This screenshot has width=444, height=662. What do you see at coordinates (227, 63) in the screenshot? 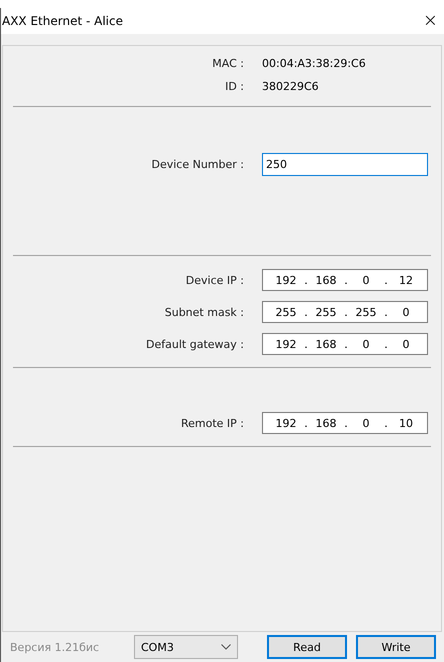
I see `field-label: MAC :` at bounding box center [227, 63].